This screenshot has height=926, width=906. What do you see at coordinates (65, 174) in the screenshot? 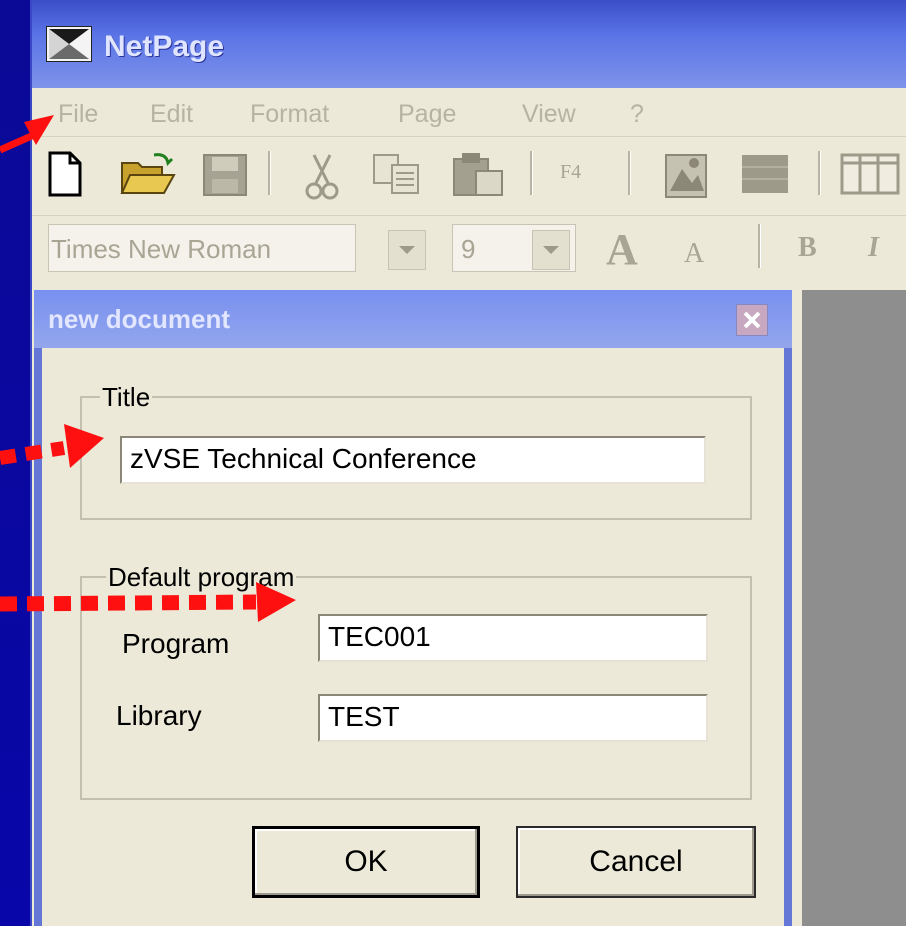
I see `new-document-icon` at bounding box center [65, 174].